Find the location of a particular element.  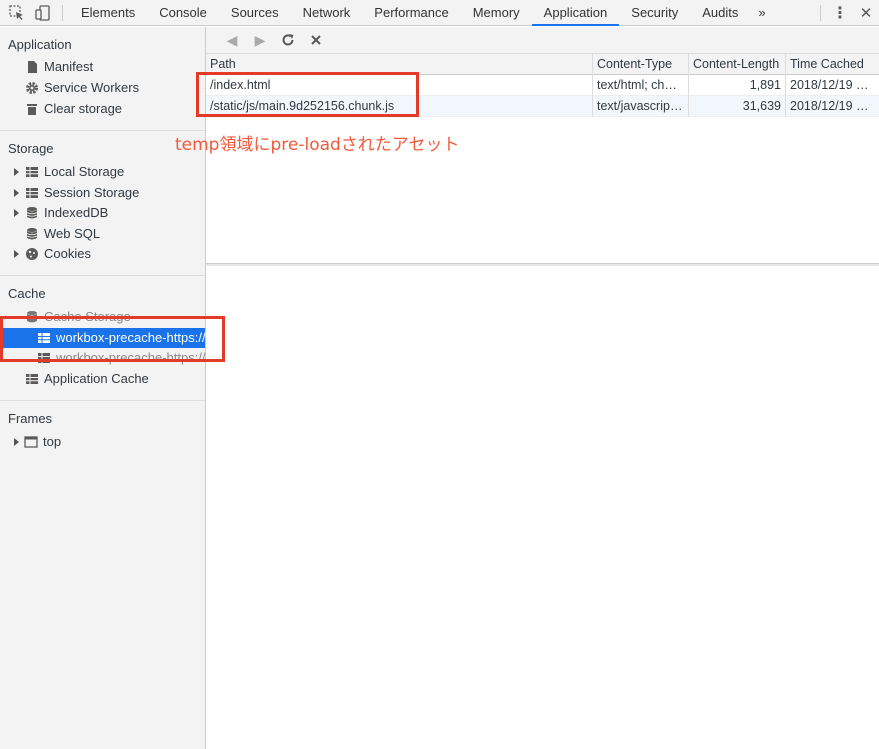

section-title-cache: Cache is located at coordinates (27, 293).